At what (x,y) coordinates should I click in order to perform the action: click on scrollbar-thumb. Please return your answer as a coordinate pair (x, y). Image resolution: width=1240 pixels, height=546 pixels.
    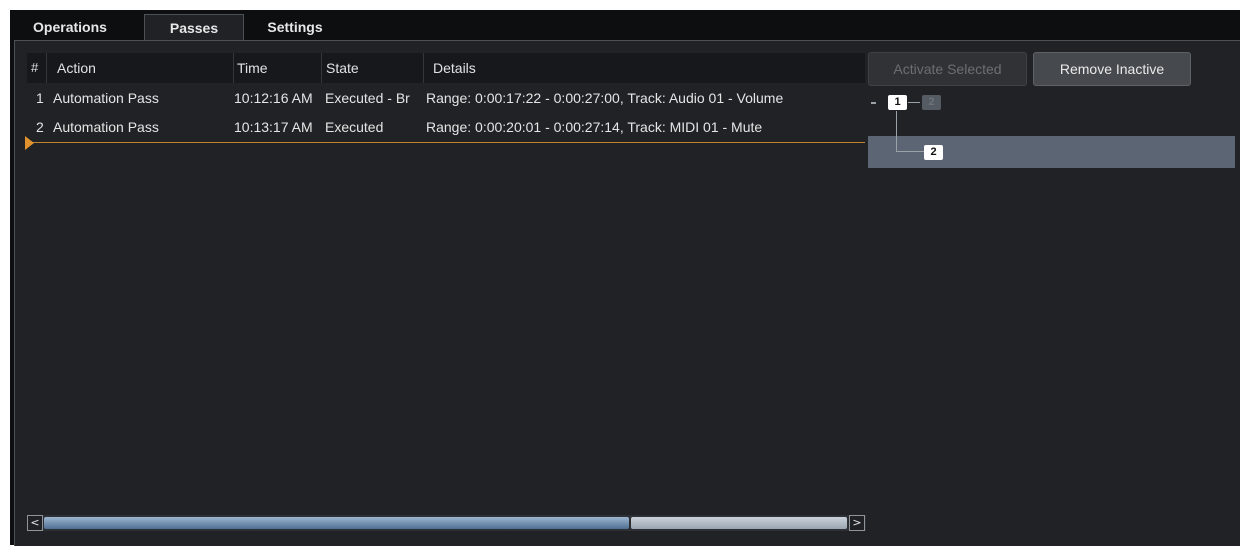
    Looking at the image, I should click on (336, 523).